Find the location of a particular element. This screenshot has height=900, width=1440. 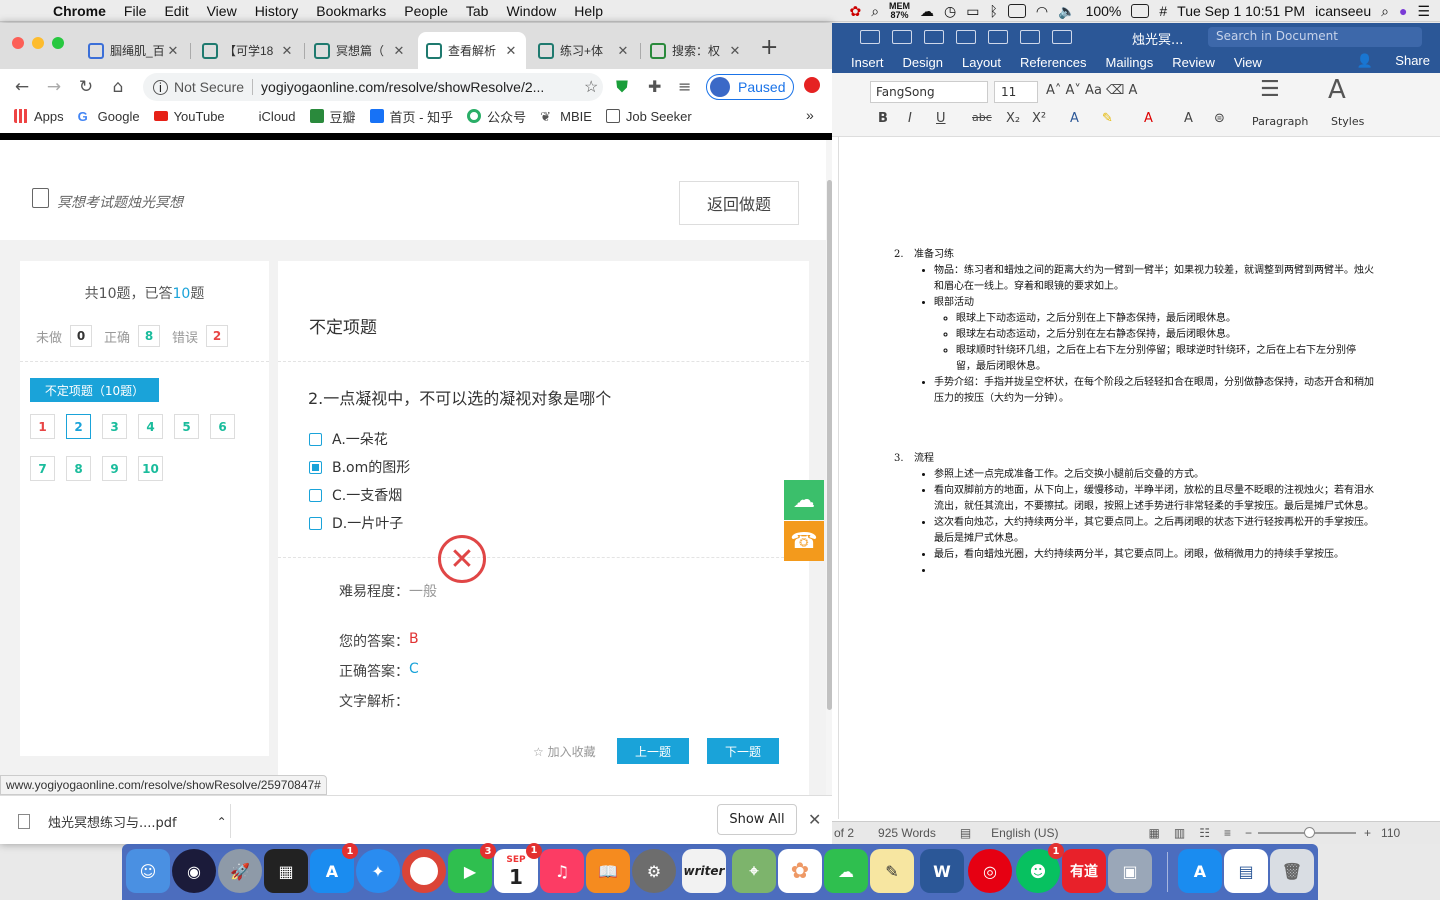

word-tab-review: Review is located at coordinates (1193, 62).